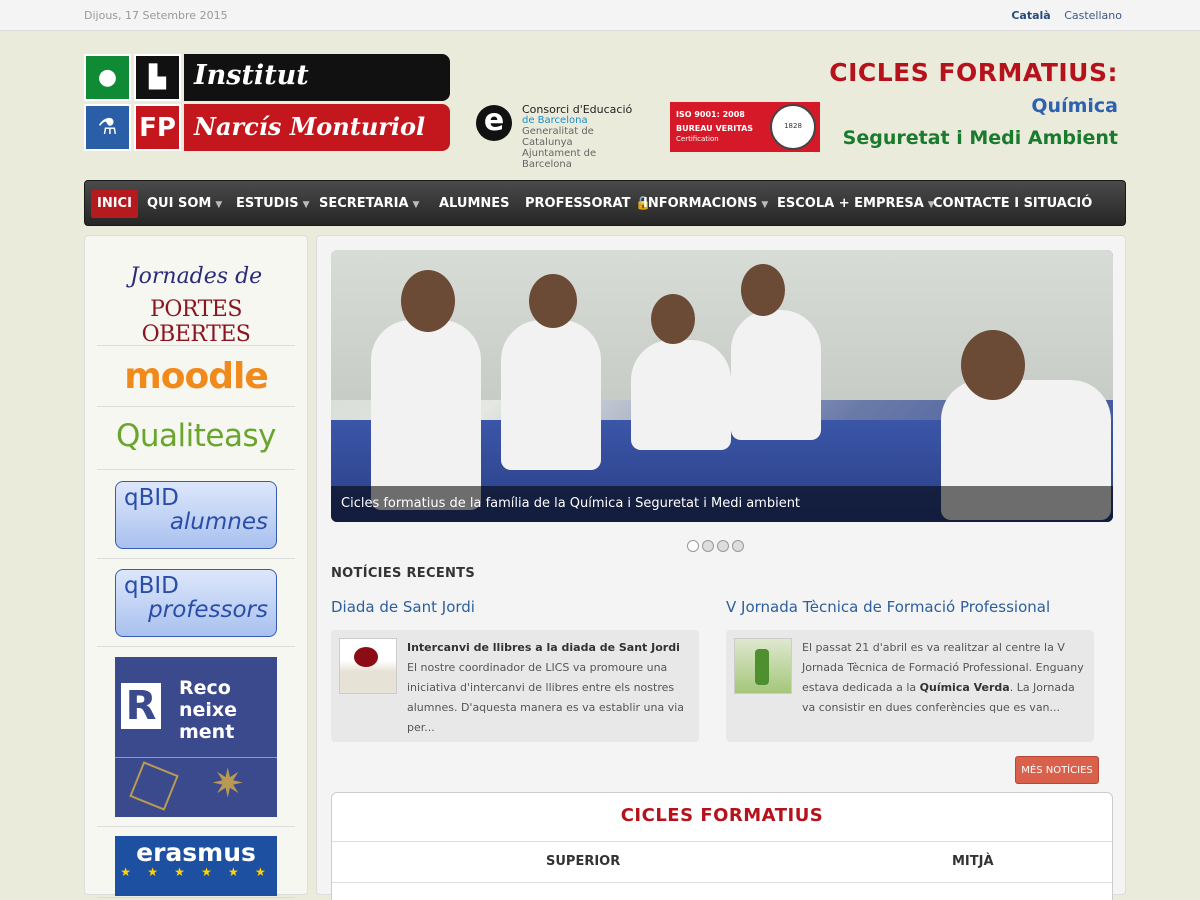  What do you see at coordinates (114, 204) in the screenshot?
I see `nav-item-inici: INICI` at bounding box center [114, 204].